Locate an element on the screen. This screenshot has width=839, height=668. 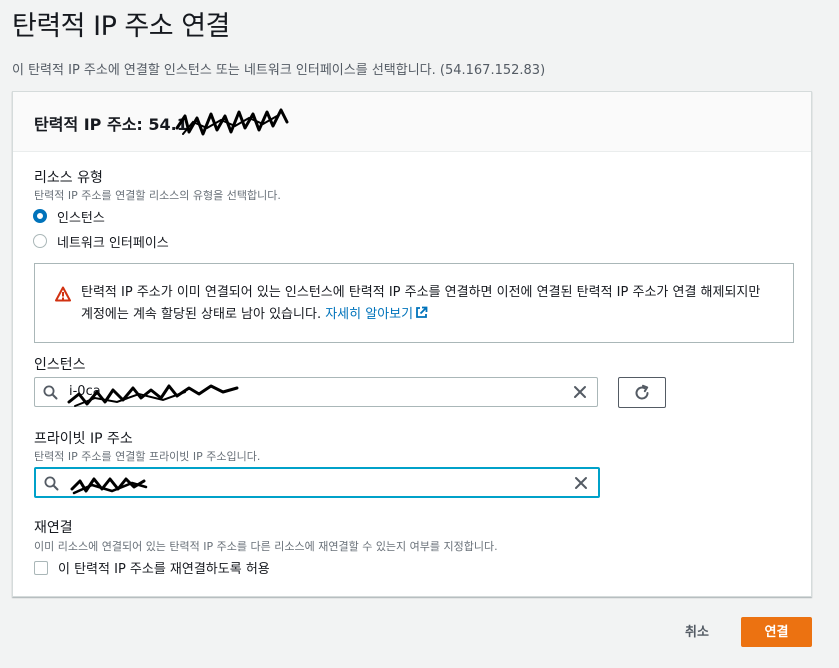
private-ip-search-input is located at coordinates (317, 482).